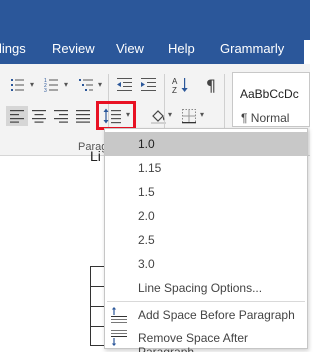  I want to click on tab-mailings: lings, so click(13, 48).